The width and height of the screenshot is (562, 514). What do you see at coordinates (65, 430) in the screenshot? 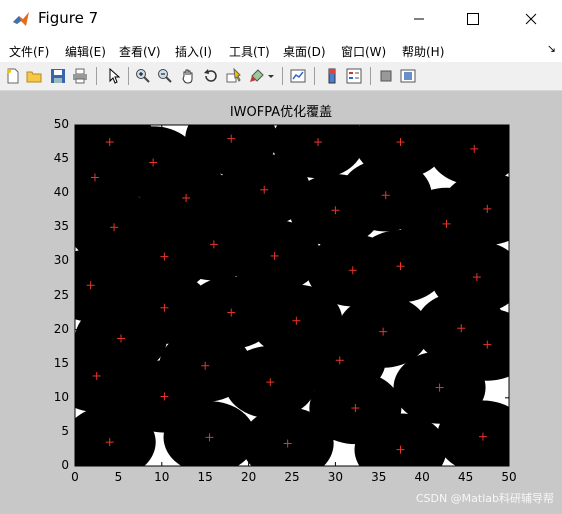
I see `y-tick-label: 5` at bounding box center [65, 430].